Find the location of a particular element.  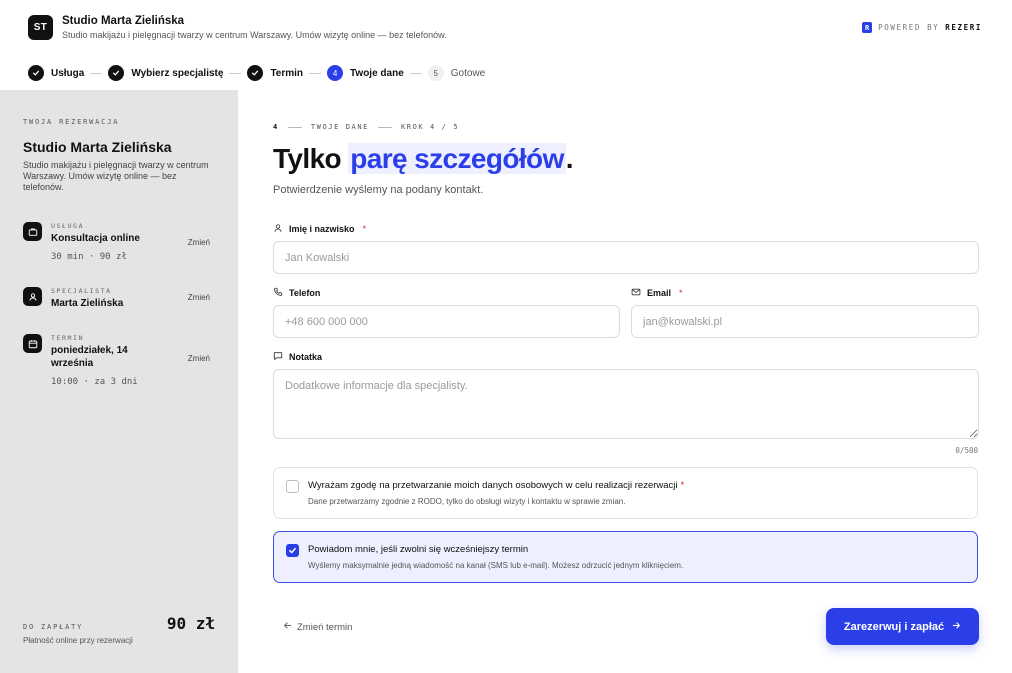

summary-service-value: Konsultacja online is located at coordinates (95, 238).